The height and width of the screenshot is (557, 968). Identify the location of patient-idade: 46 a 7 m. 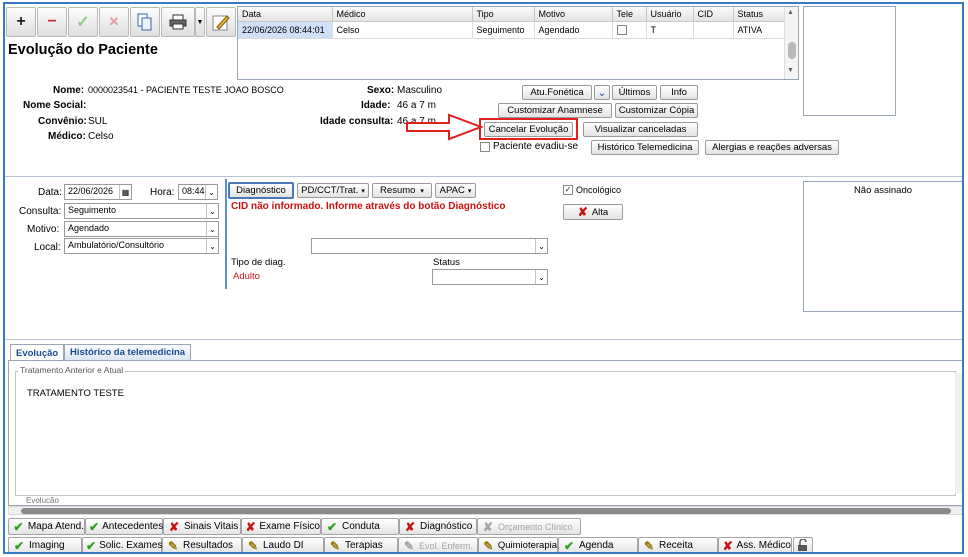
(416, 105).